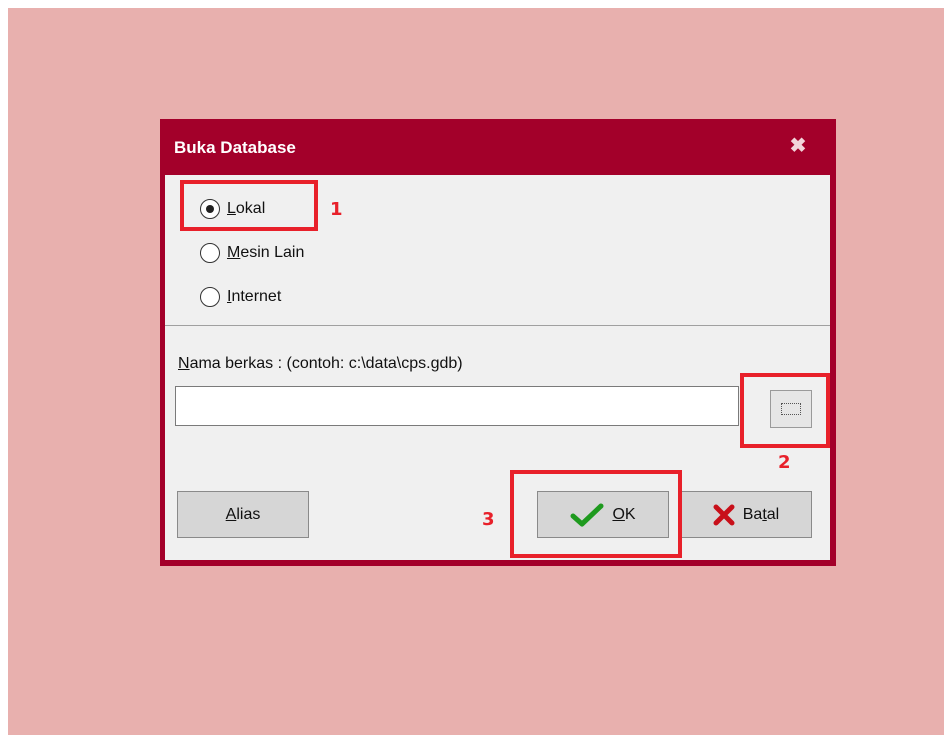 Image resolution: width=952 pixels, height=735 pixels. Describe the element at coordinates (336, 209) in the screenshot. I see `annotation-number-1: 1` at that location.